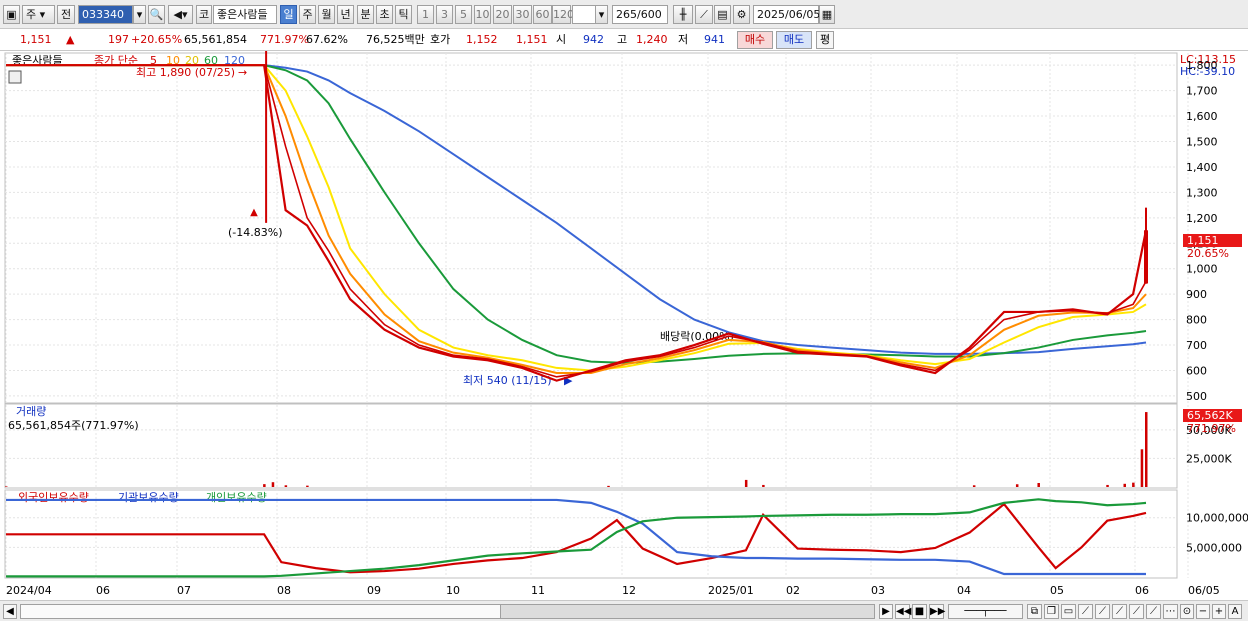 This screenshot has width=1248, height=621. What do you see at coordinates (687, 611) in the screenshot?
I see `scrollbar-thumb` at bounding box center [687, 611].